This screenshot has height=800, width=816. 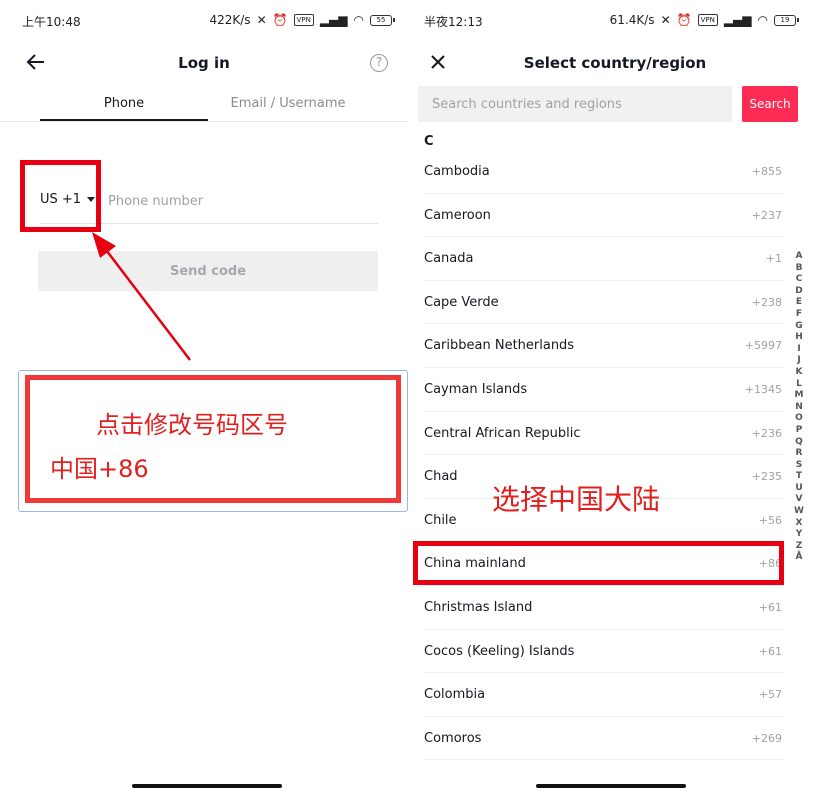 What do you see at coordinates (238, 201) in the screenshot?
I see `phone-number-input` at bounding box center [238, 201].